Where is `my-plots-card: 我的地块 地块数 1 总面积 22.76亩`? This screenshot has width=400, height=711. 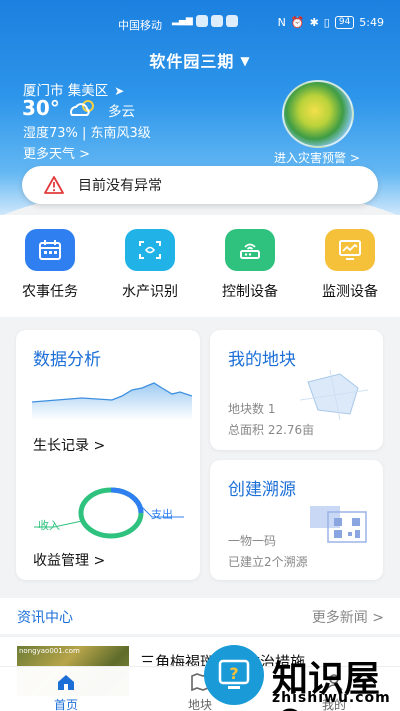
my-plots-card: 我的地块 地块数 1 总面积 22.76亩 is located at coordinates (296, 390).